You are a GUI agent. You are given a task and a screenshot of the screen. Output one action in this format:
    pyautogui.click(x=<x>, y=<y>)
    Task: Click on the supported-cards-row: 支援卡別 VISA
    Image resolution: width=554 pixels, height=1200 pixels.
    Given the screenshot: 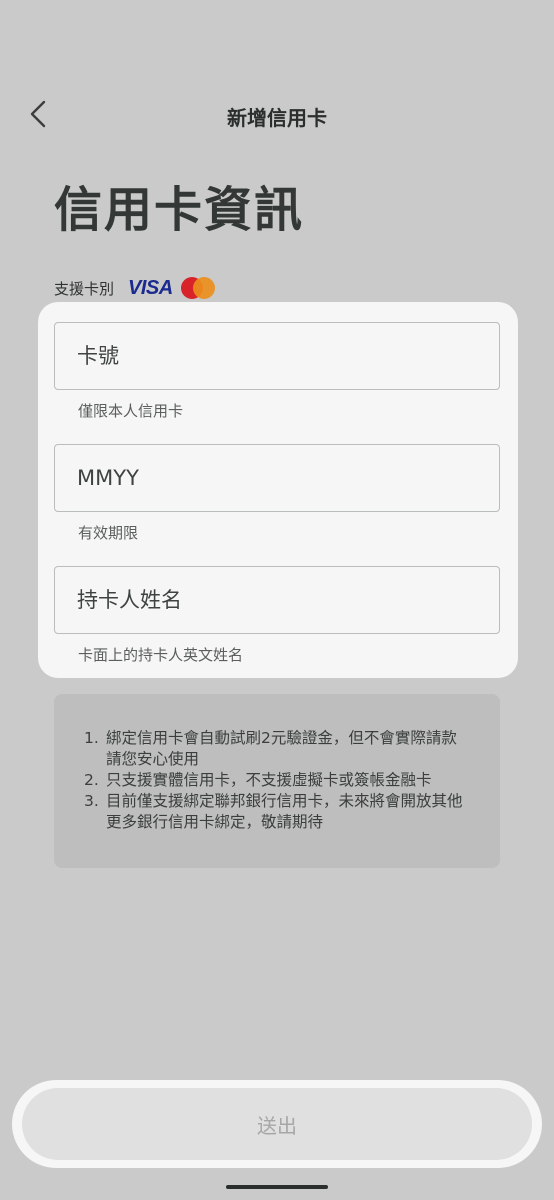 What is the action you would take?
    pyautogui.click(x=134, y=288)
    